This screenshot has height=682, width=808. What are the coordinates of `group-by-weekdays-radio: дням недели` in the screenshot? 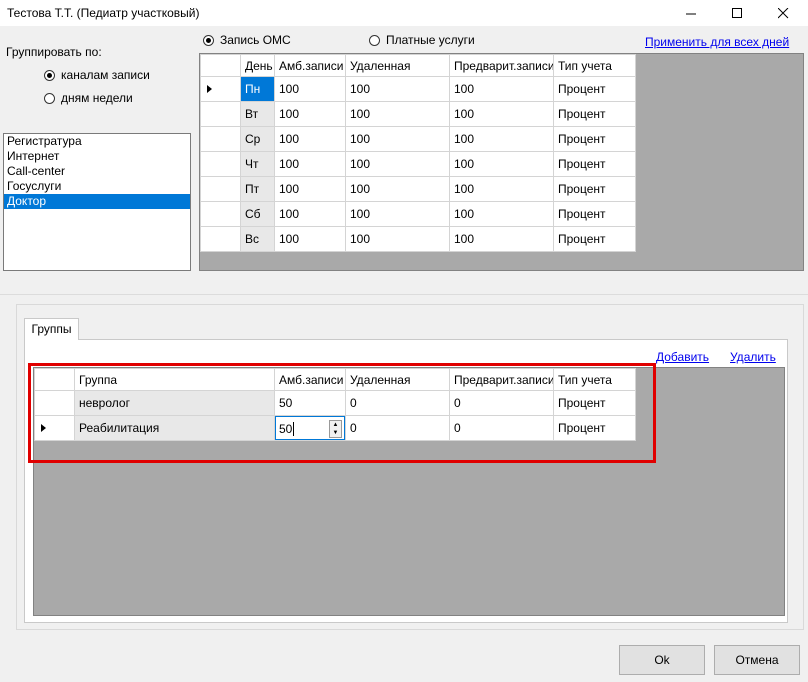 It's located at (88, 98).